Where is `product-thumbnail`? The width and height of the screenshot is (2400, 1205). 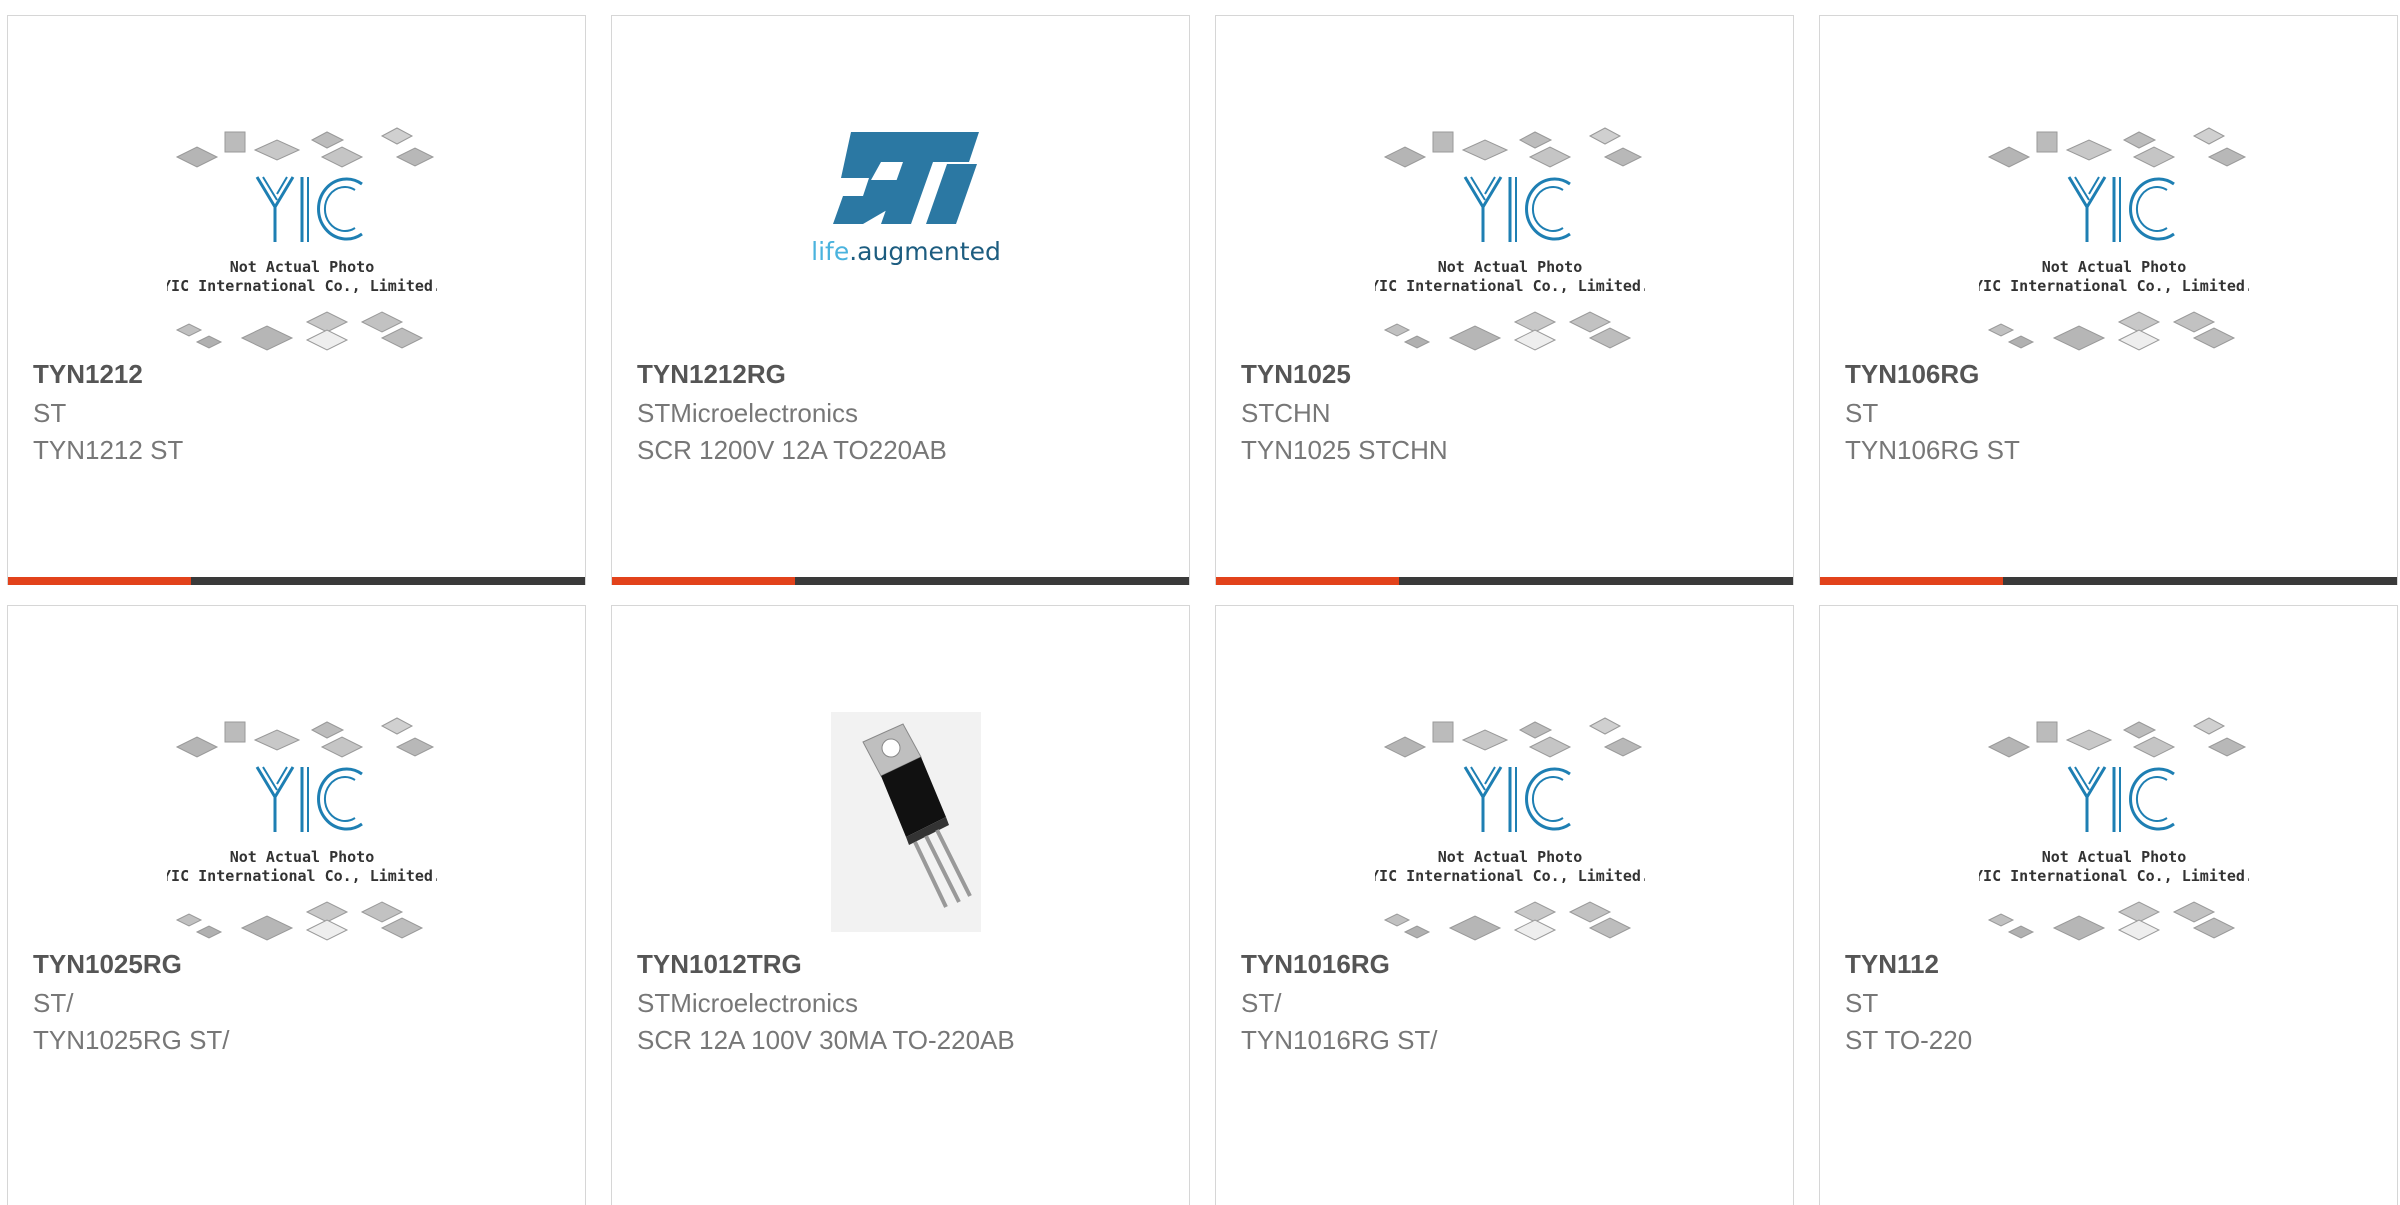
product-thumbnail is located at coordinates (906, 822).